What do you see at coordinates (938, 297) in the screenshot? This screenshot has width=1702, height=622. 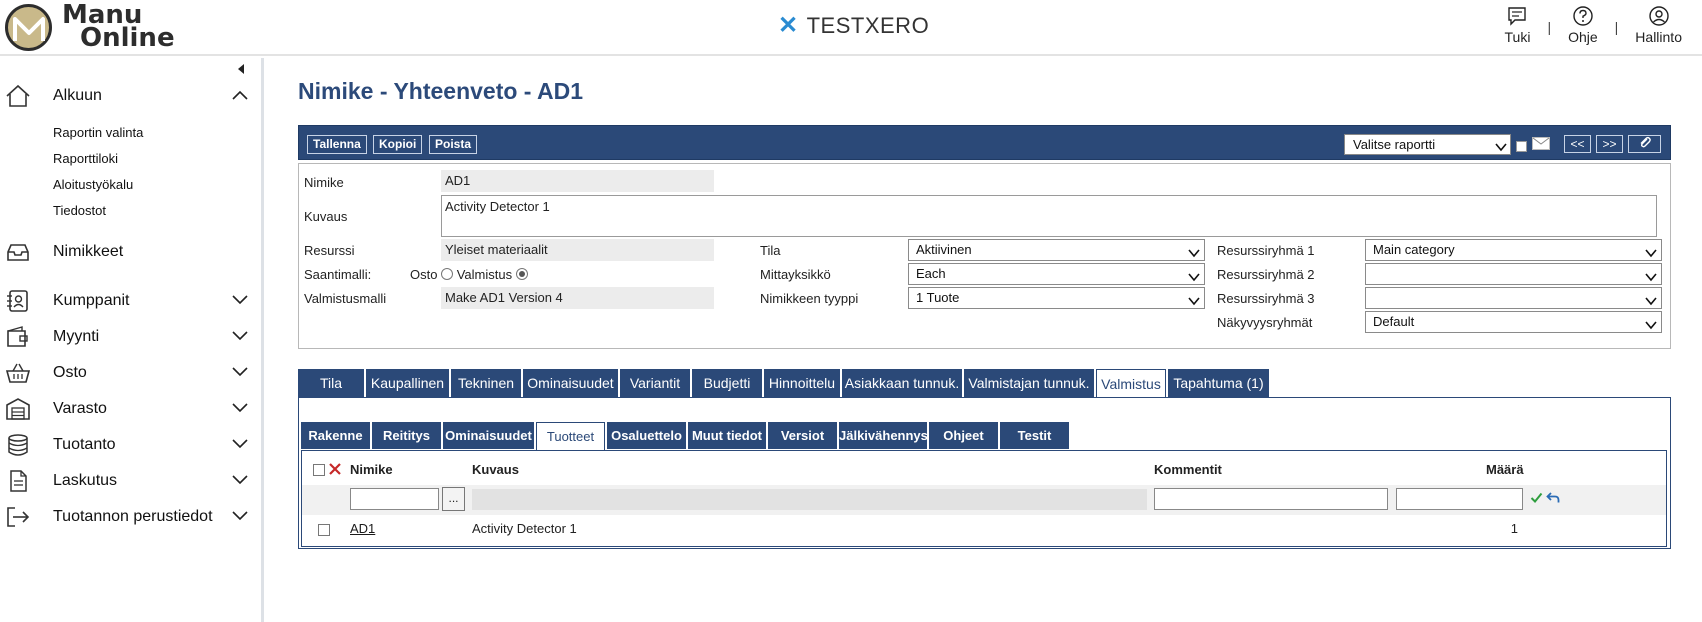 I see `nimikkeen-tyyppi-select-value: 1 Tuote` at bounding box center [938, 297].